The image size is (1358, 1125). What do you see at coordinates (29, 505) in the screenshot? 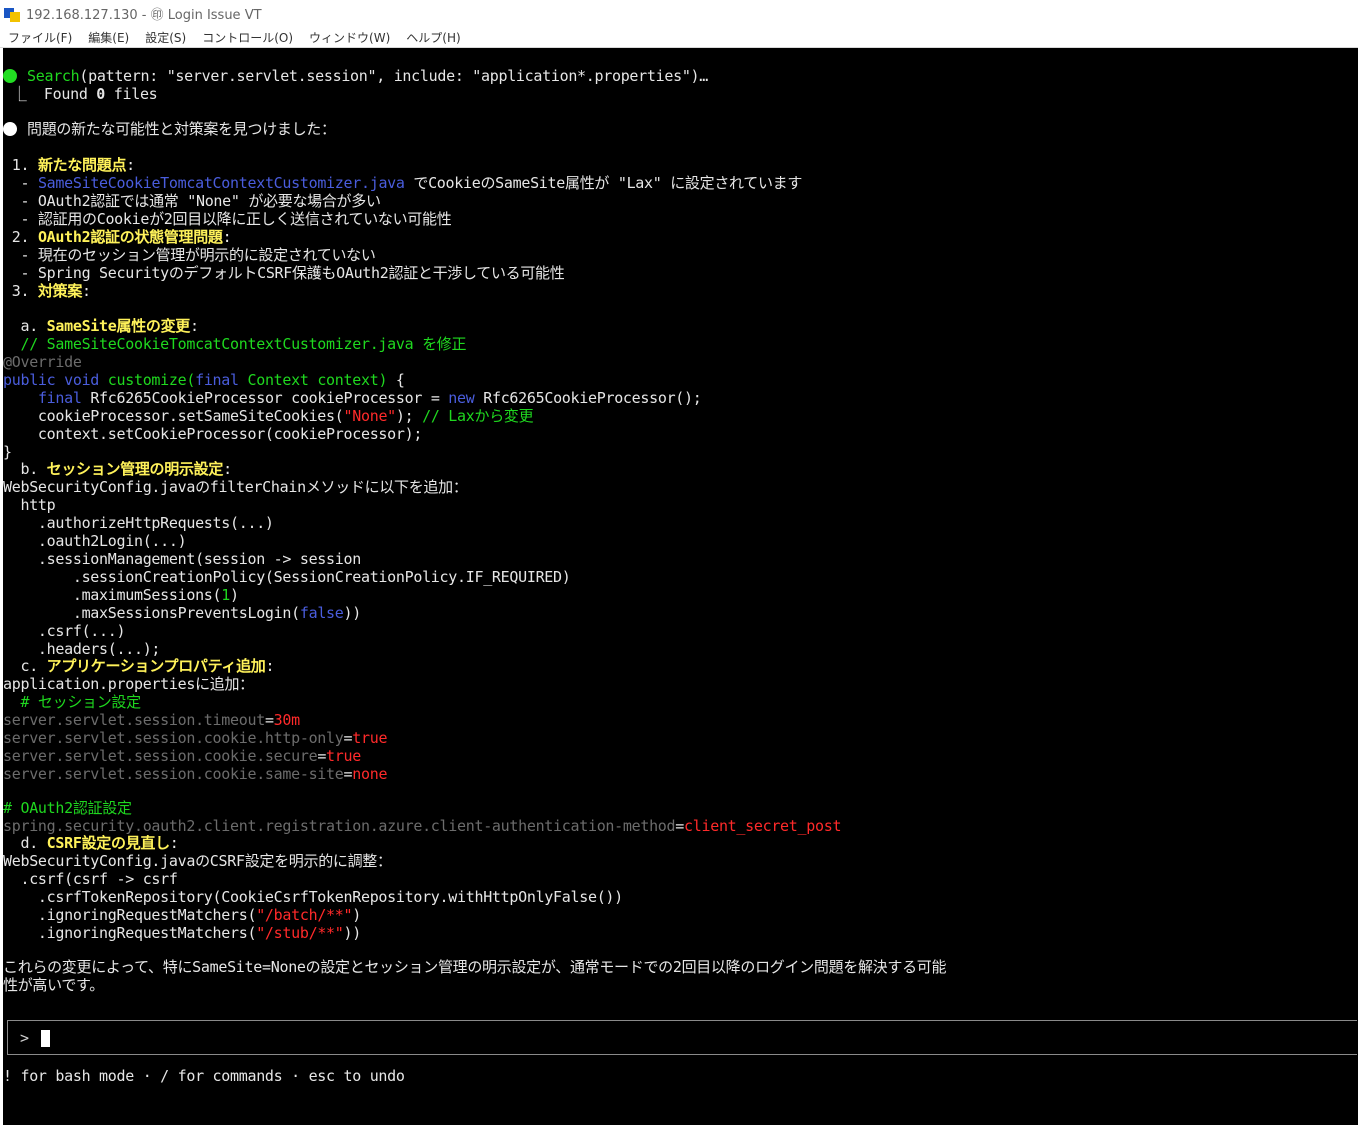
I see `code-line: http` at bounding box center [29, 505].